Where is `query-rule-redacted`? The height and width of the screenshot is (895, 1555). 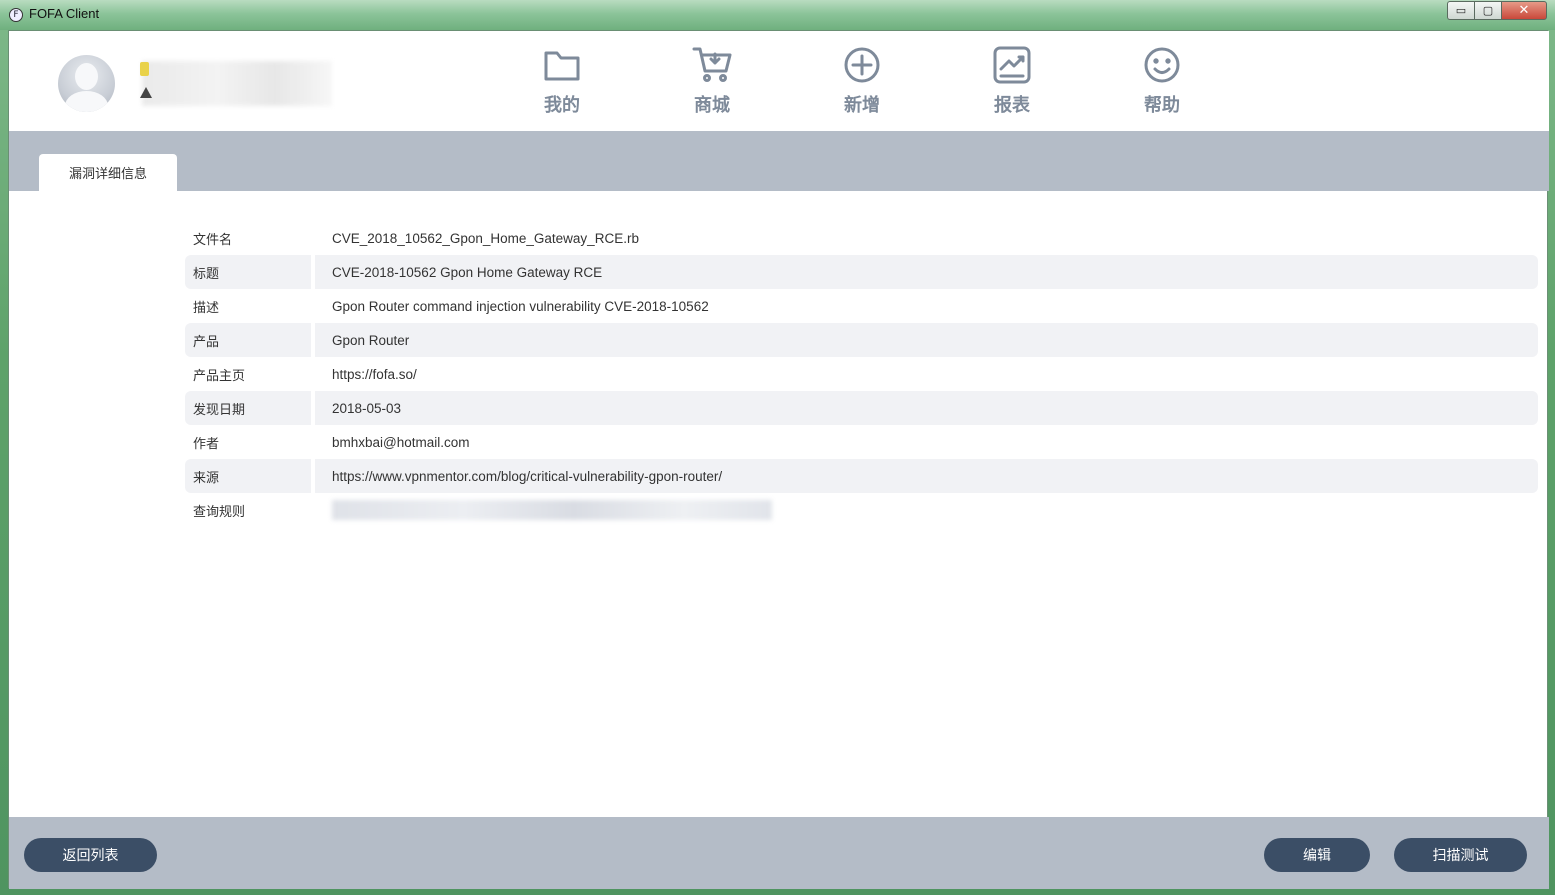 query-rule-redacted is located at coordinates (552, 510).